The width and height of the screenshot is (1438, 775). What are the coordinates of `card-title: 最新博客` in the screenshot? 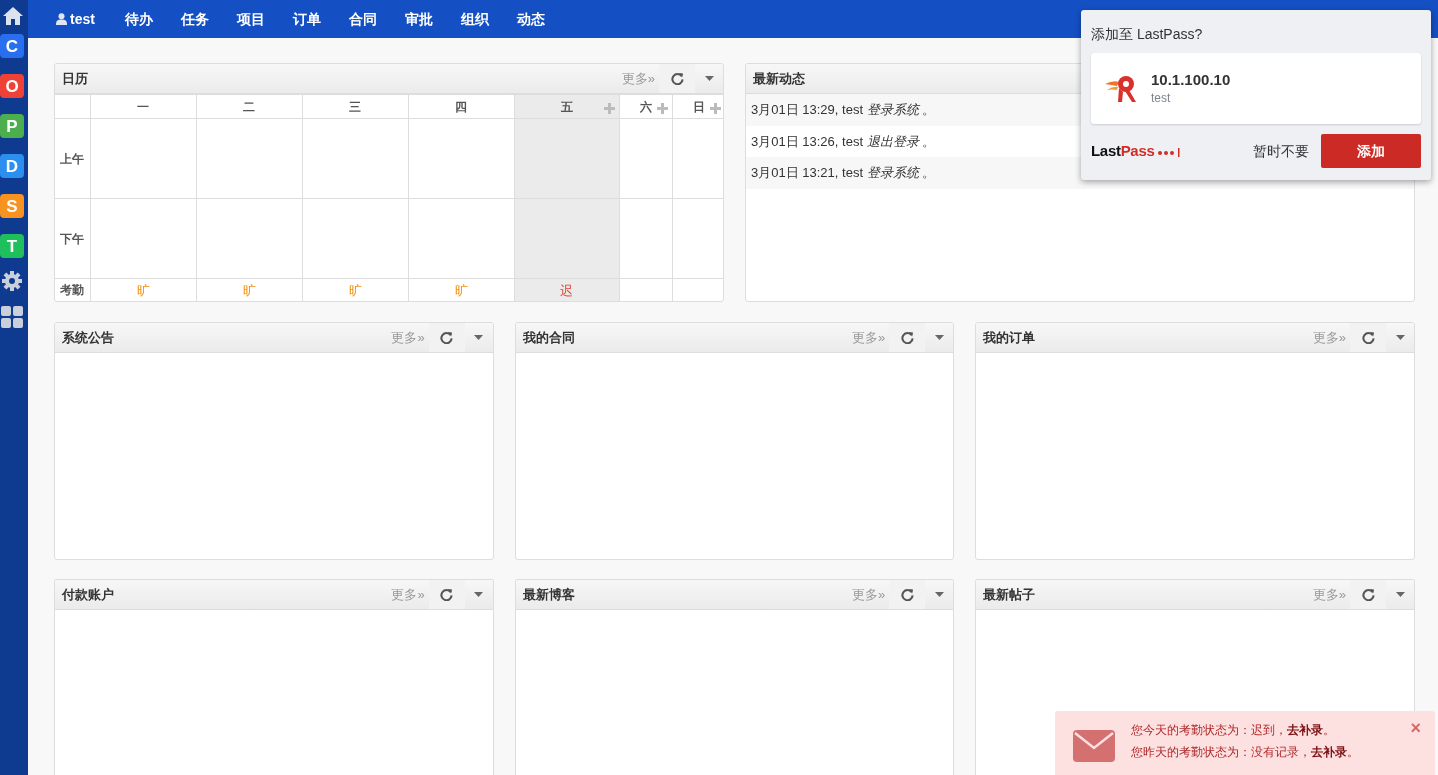 It's located at (548, 594).